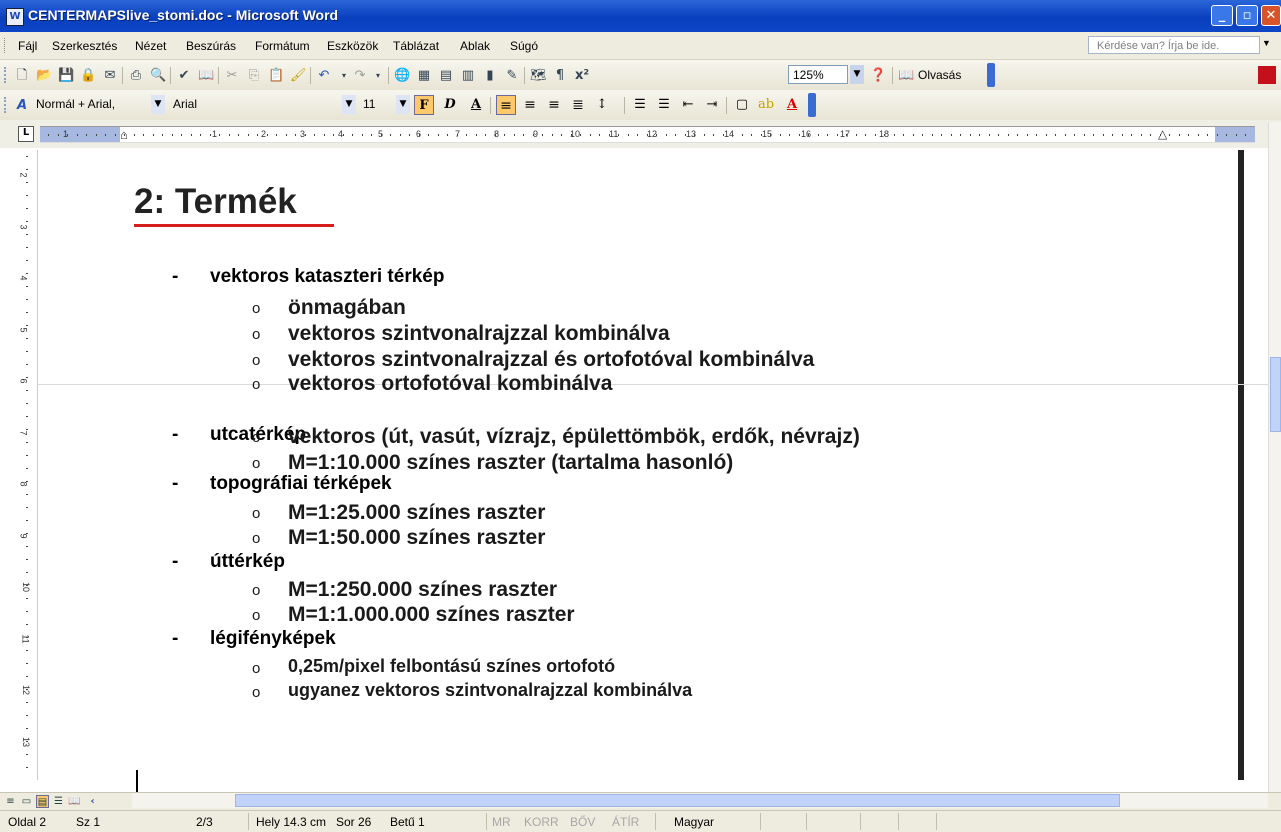 This screenshot has height=832, width=1281. Describe the element at coordinates (424, 105) in the screenshot. I see `bold-button: F` at that location.